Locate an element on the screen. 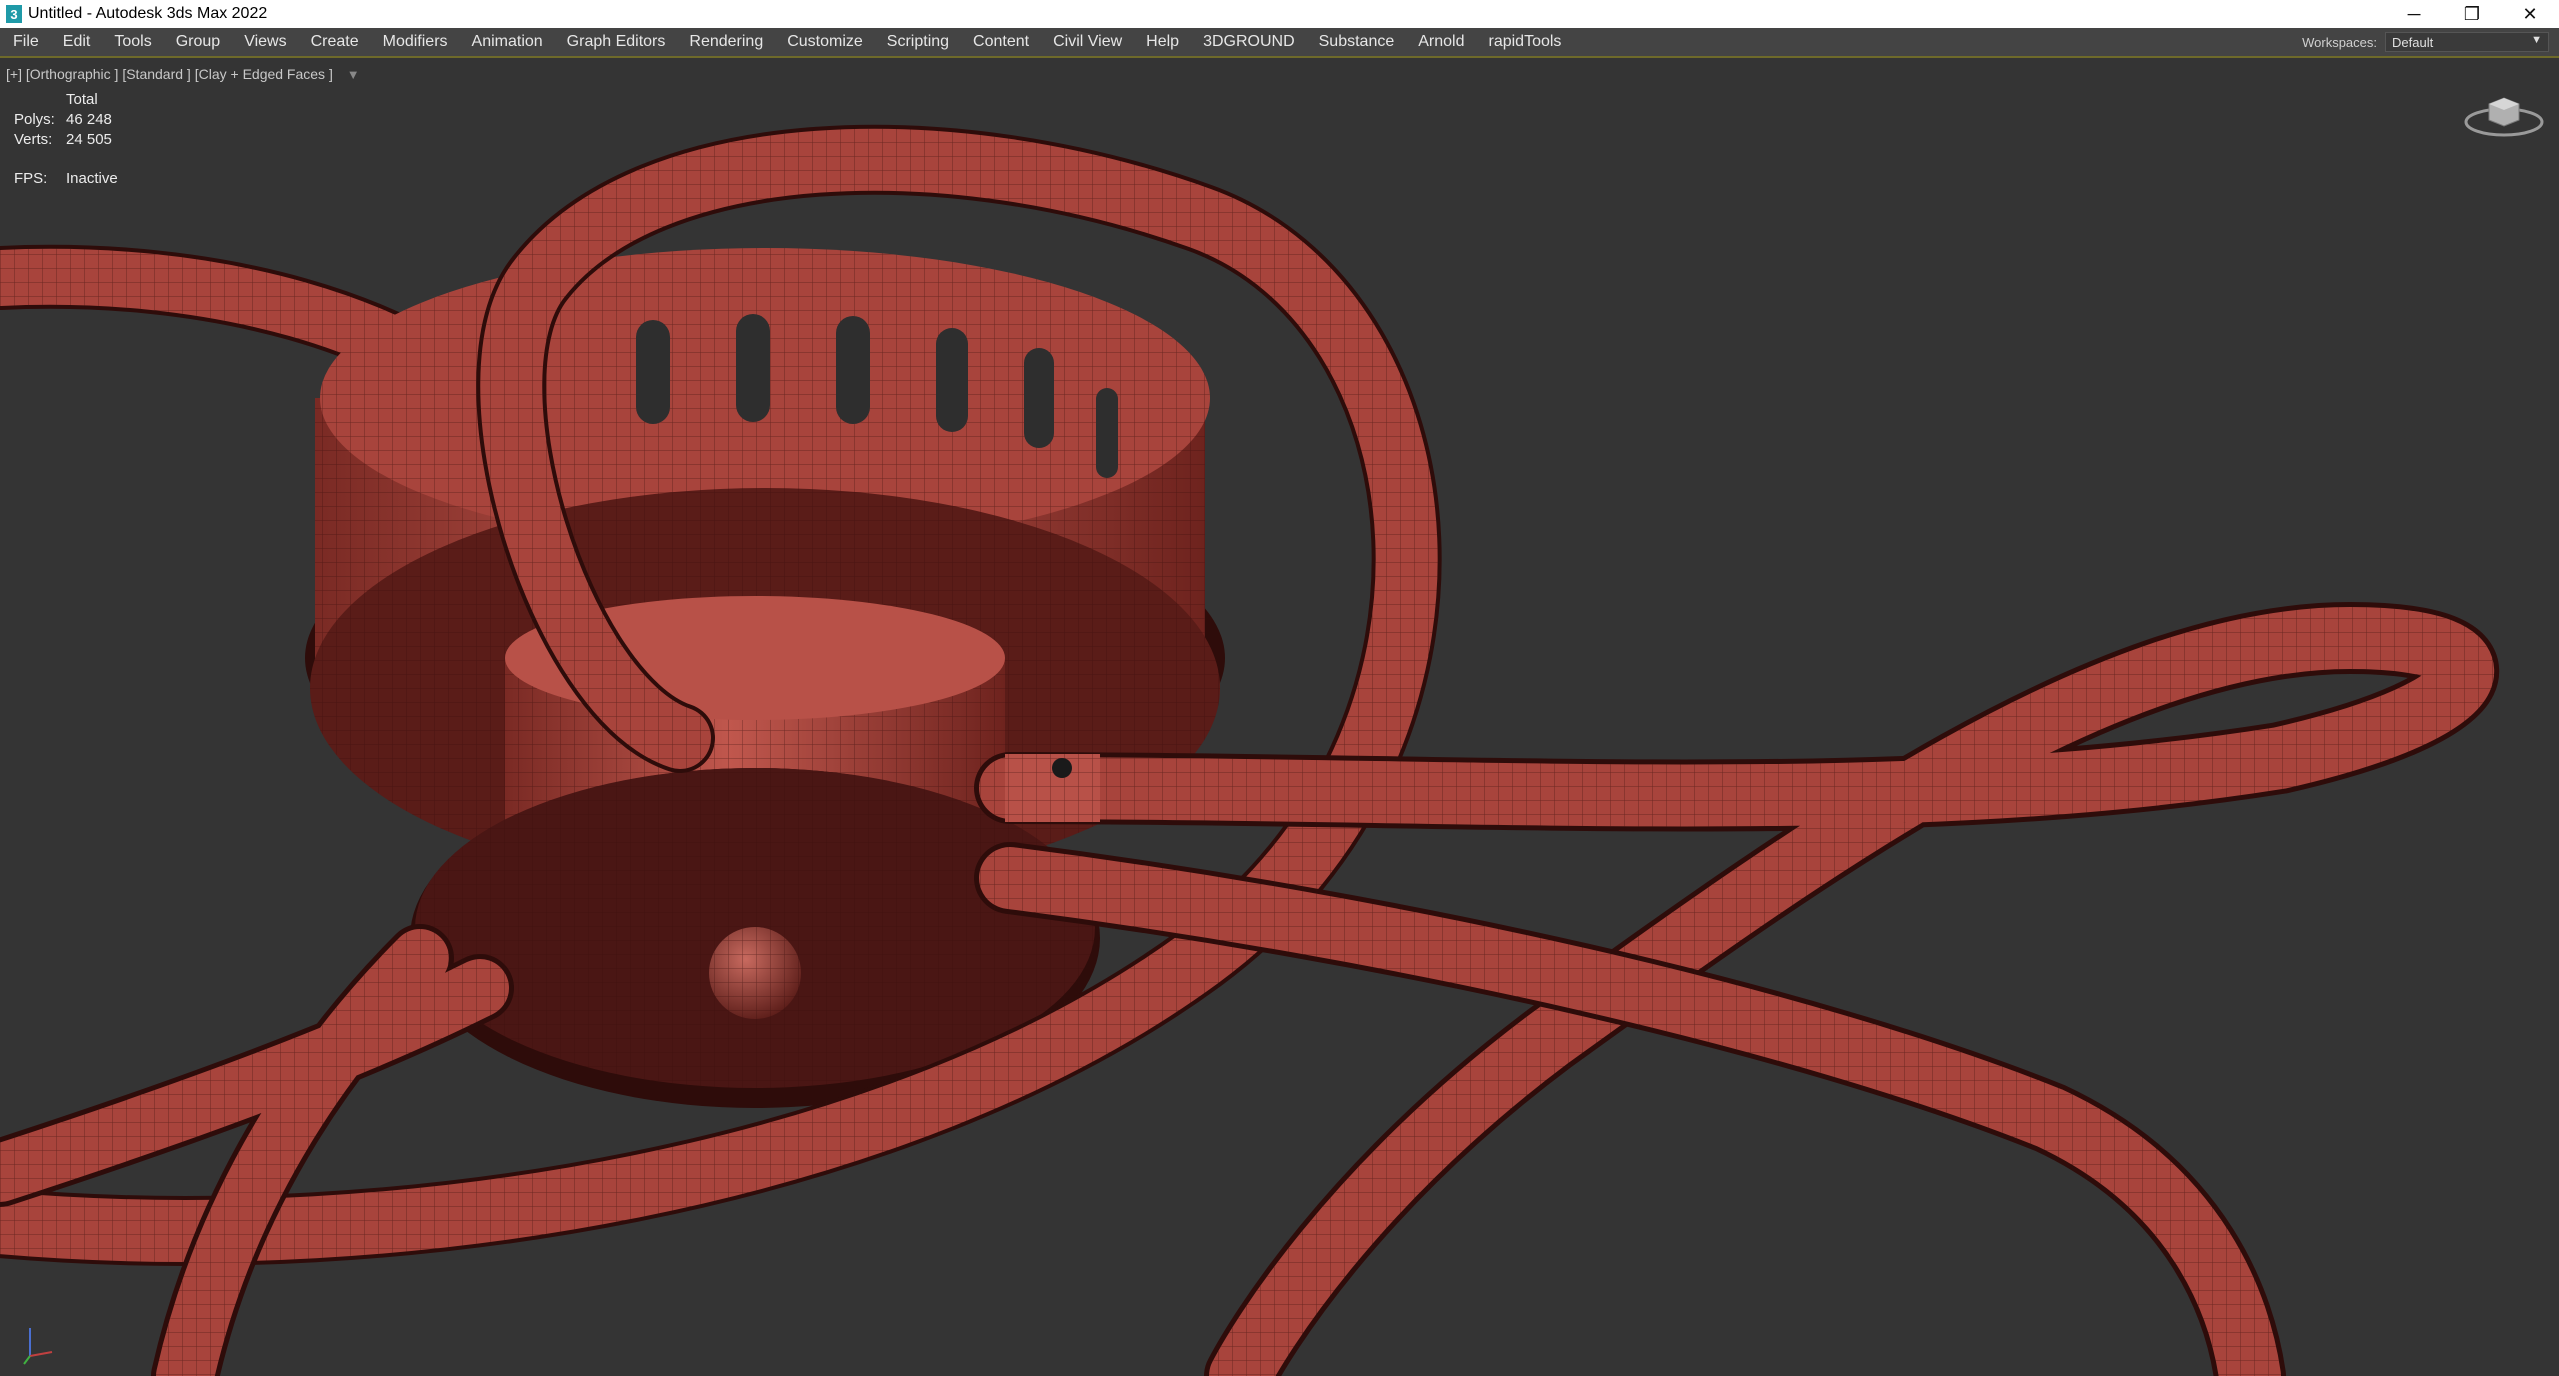  stats-verts-label: Verts: is located at coordinates (33, 139).